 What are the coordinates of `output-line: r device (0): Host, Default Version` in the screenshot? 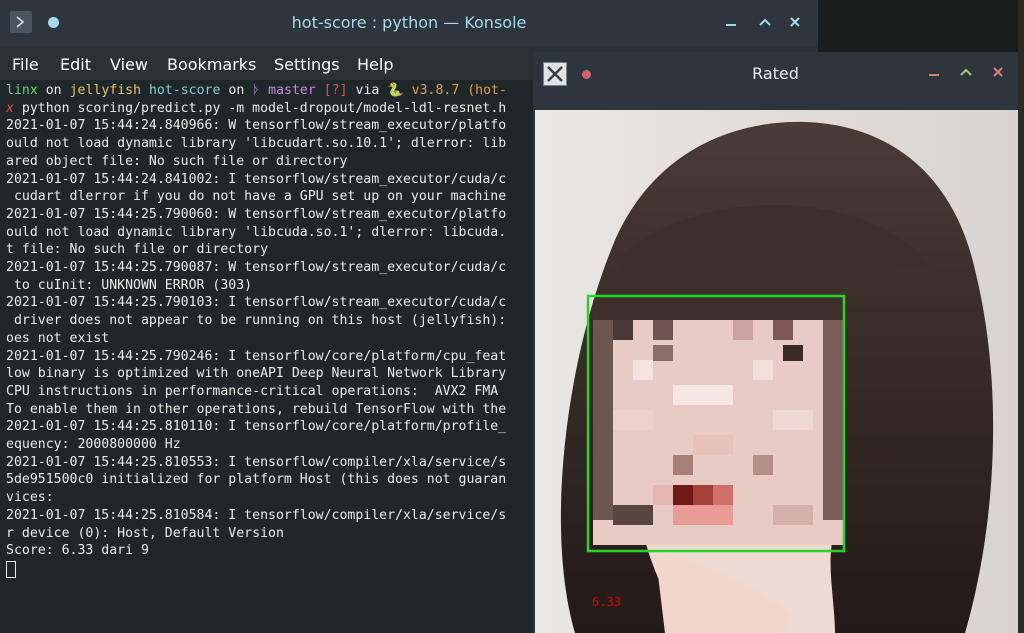 It's located at (145, 533).